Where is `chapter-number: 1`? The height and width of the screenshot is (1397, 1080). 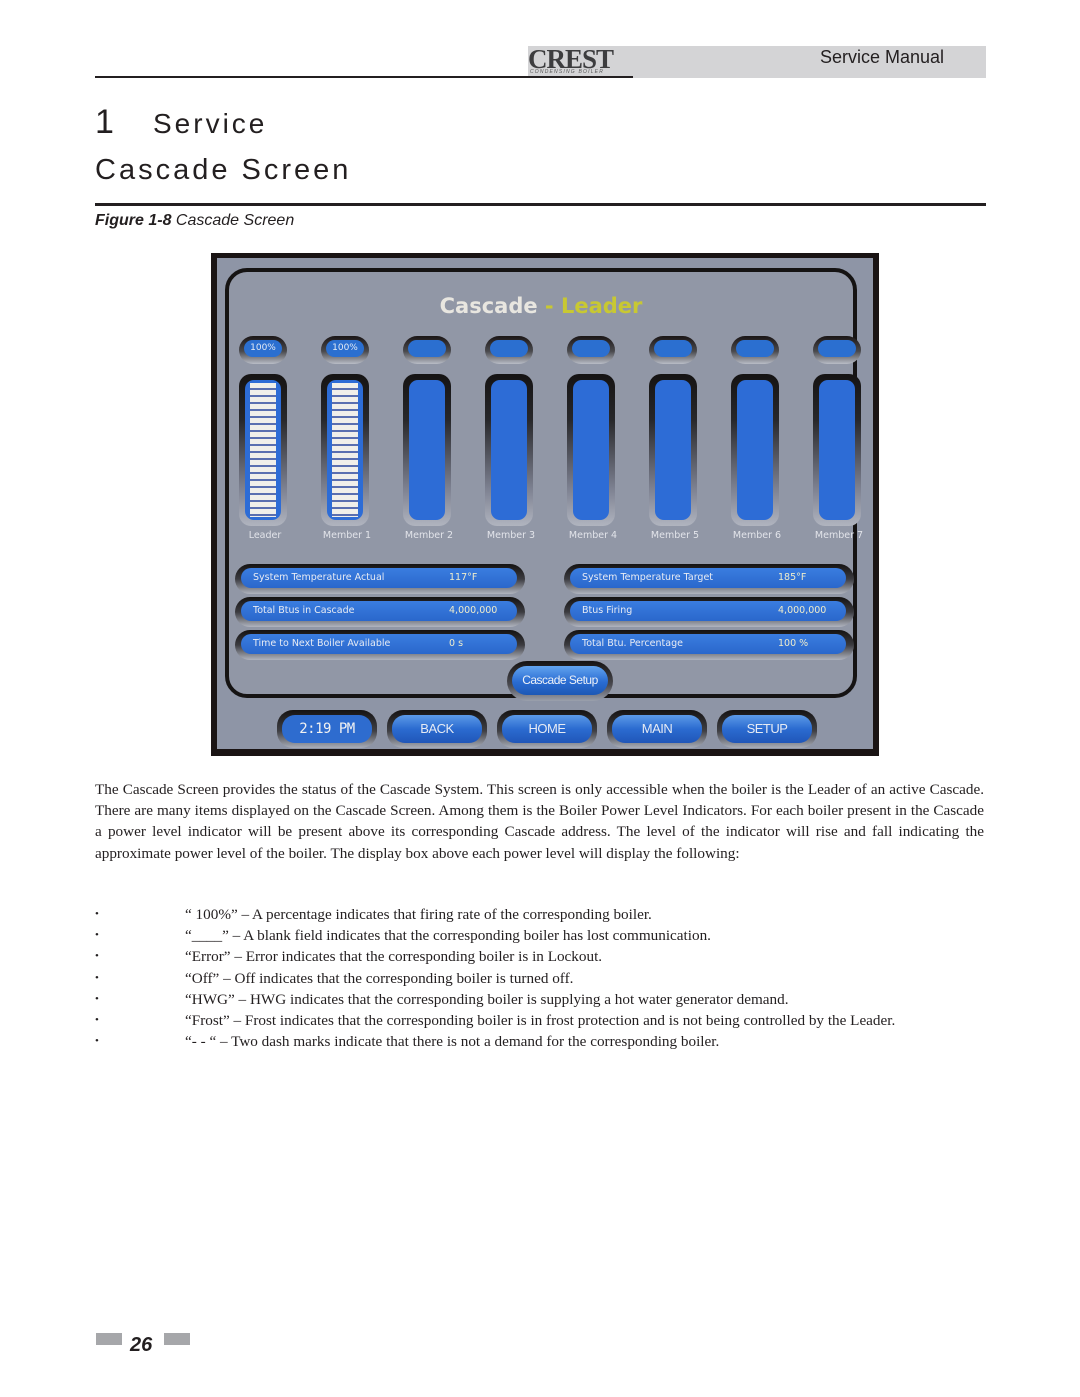
chapter-number: 1 is located at coordinates (104, 122).